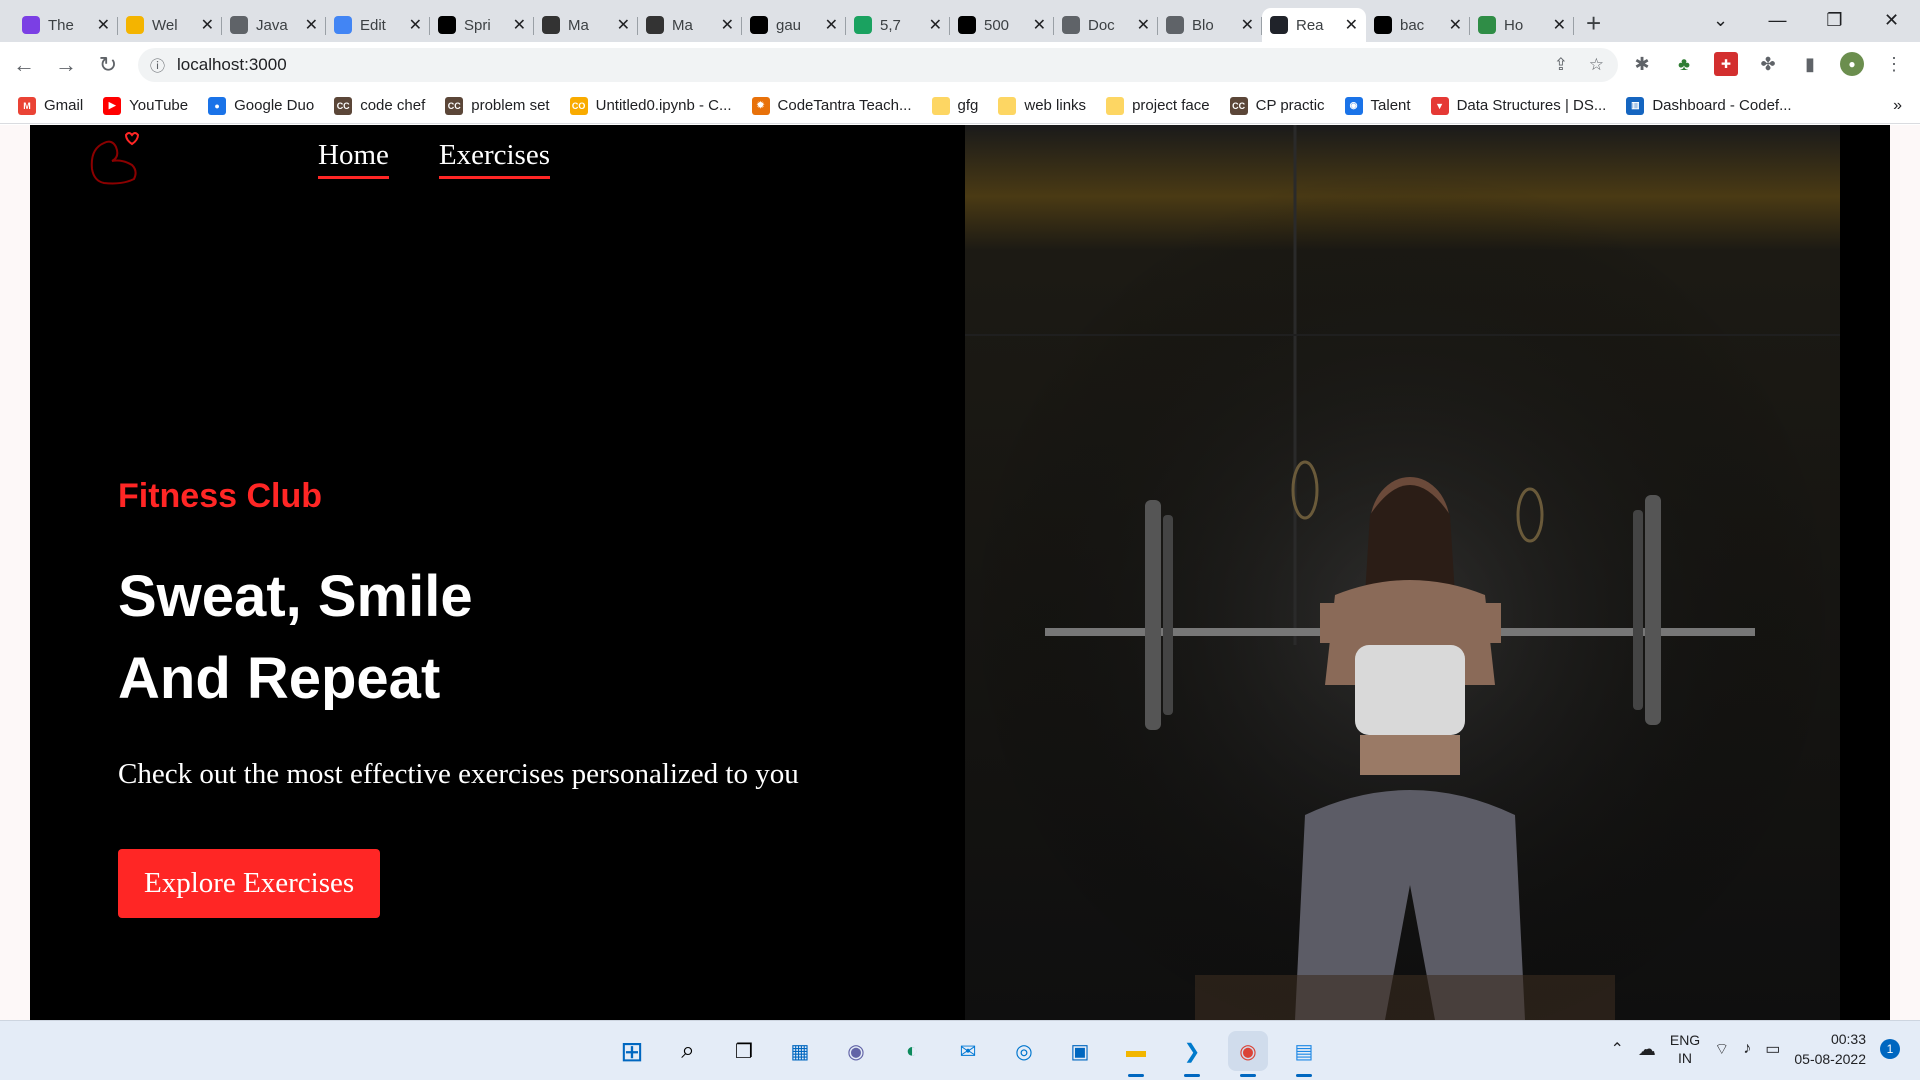 The height and width of the screenshot is (1080, 1920). What do you see at coordinates (955, 105) in the screenshot?
I see `bookmark-item: gfg` at bounding box center [955, 105].